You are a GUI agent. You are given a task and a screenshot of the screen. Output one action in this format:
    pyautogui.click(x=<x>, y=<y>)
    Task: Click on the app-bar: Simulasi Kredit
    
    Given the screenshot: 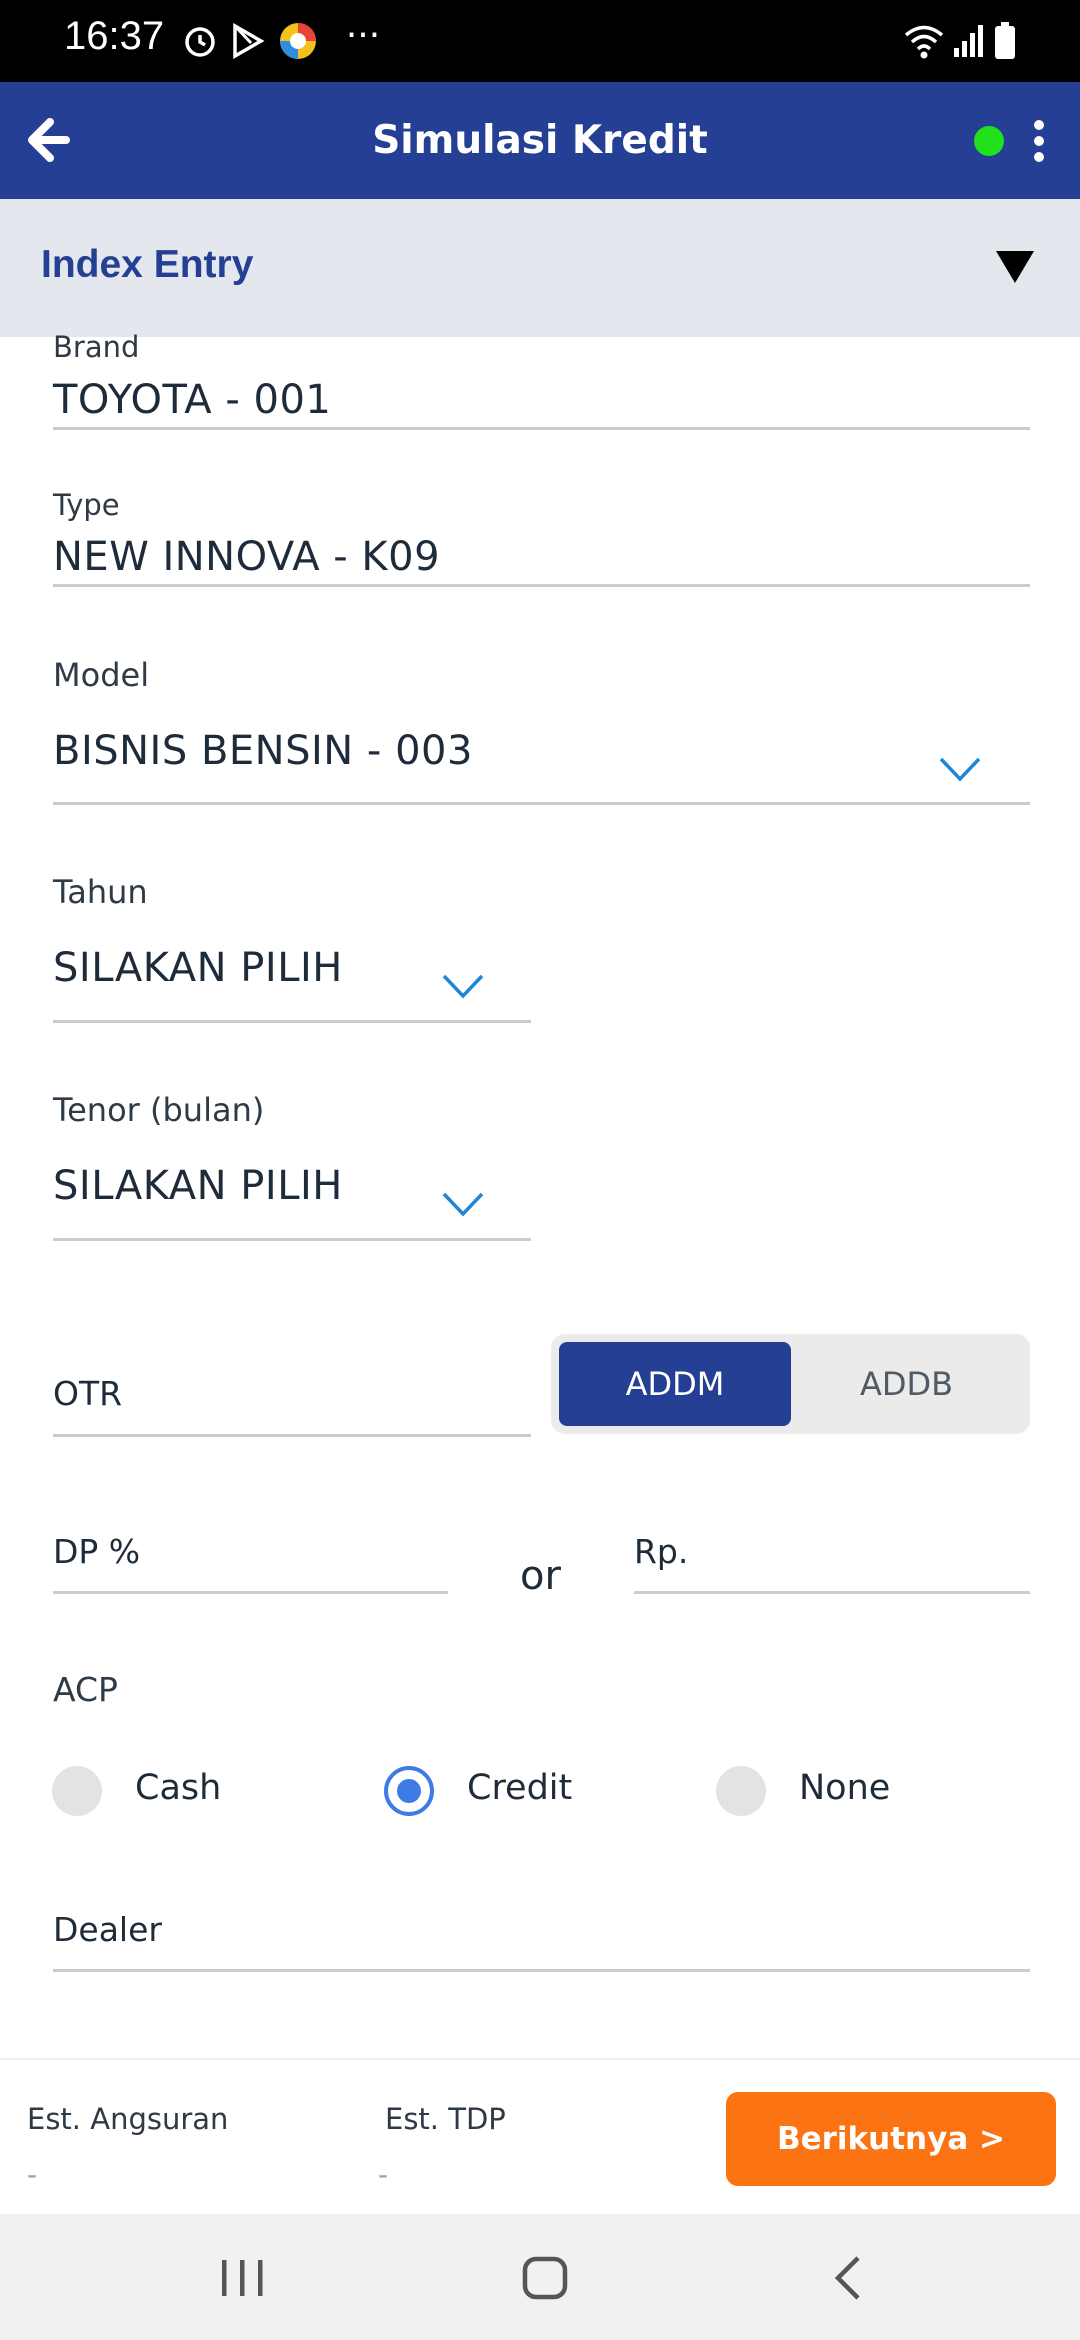 What is the action you would take?
    pyautogui.click(x=540, y=140)
    